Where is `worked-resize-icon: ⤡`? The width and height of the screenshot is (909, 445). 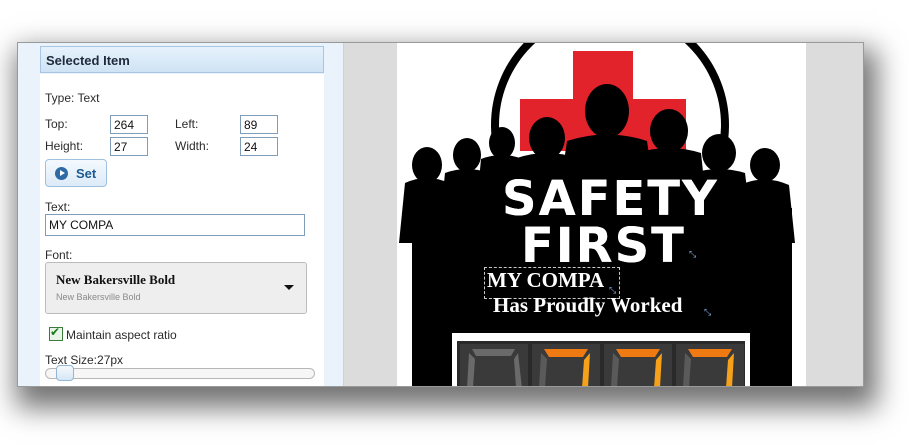 worked-resize-icon: ⤡ is located at coordinates (707, 313).